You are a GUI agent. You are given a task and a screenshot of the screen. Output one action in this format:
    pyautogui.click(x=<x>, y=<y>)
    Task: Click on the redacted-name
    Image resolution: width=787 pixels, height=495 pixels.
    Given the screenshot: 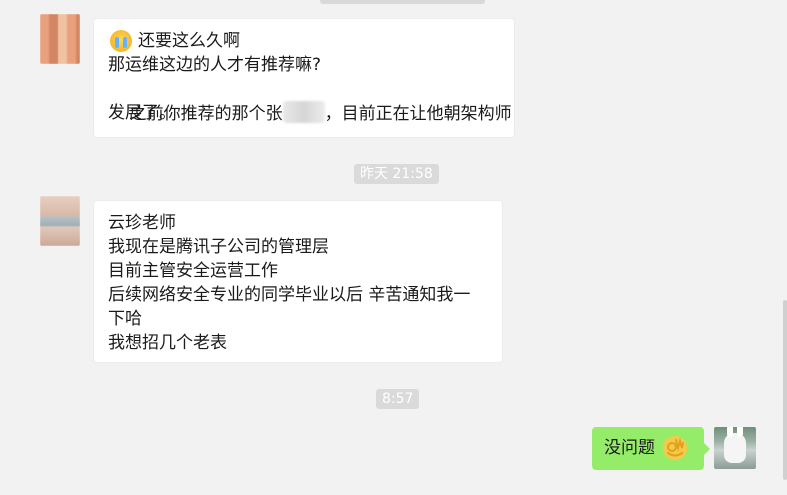 What is the action you would take?
    pyautogui.click(x=303, y=112)
    